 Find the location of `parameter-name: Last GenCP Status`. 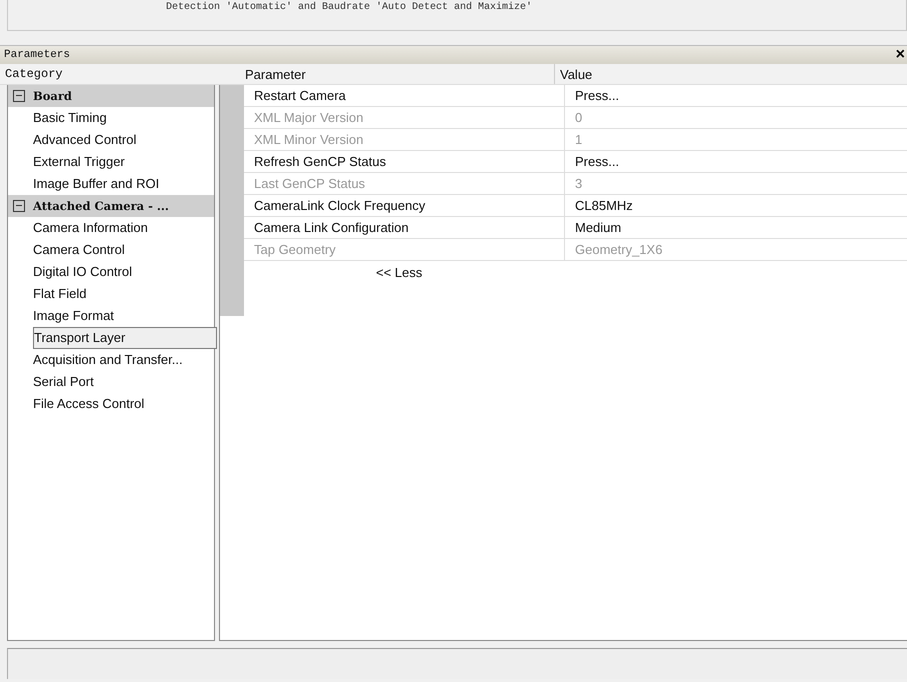

parameter-name: Last GenCP Status is located at coordinates (404, 183).